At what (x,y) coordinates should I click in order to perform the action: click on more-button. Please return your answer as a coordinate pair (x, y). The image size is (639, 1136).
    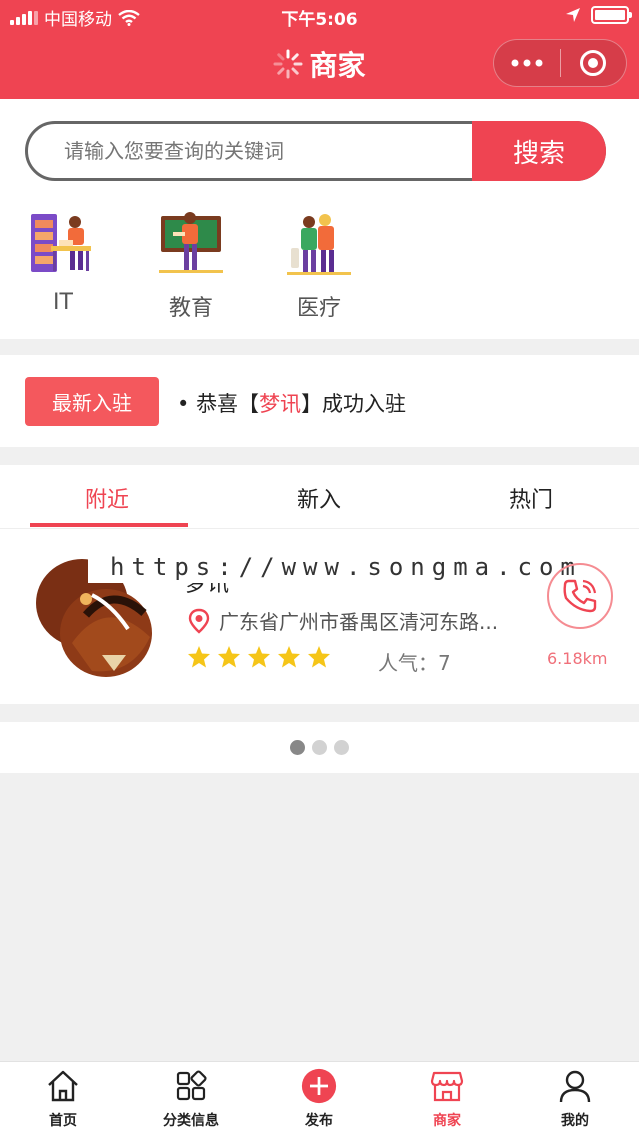
    Looking at the image, I should click on (527, 63).